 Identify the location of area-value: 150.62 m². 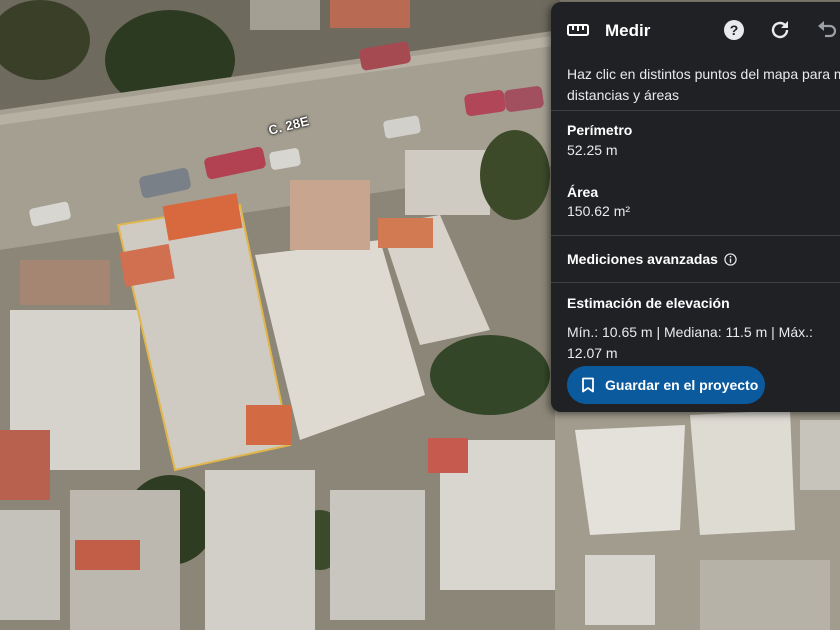
(599, 211).